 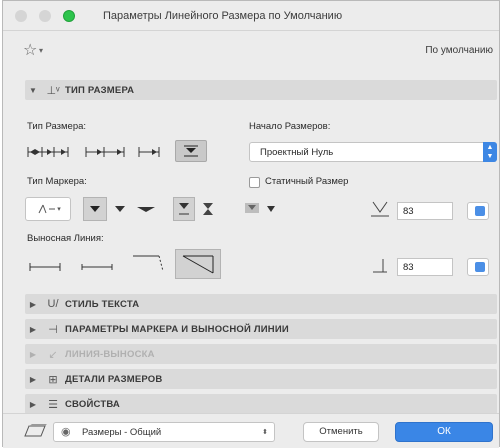 What do you see at coordinates (57, 126) in the screenshot?
I see `dim-type-label: Тип Размера:` at bounding box center [57, 126].